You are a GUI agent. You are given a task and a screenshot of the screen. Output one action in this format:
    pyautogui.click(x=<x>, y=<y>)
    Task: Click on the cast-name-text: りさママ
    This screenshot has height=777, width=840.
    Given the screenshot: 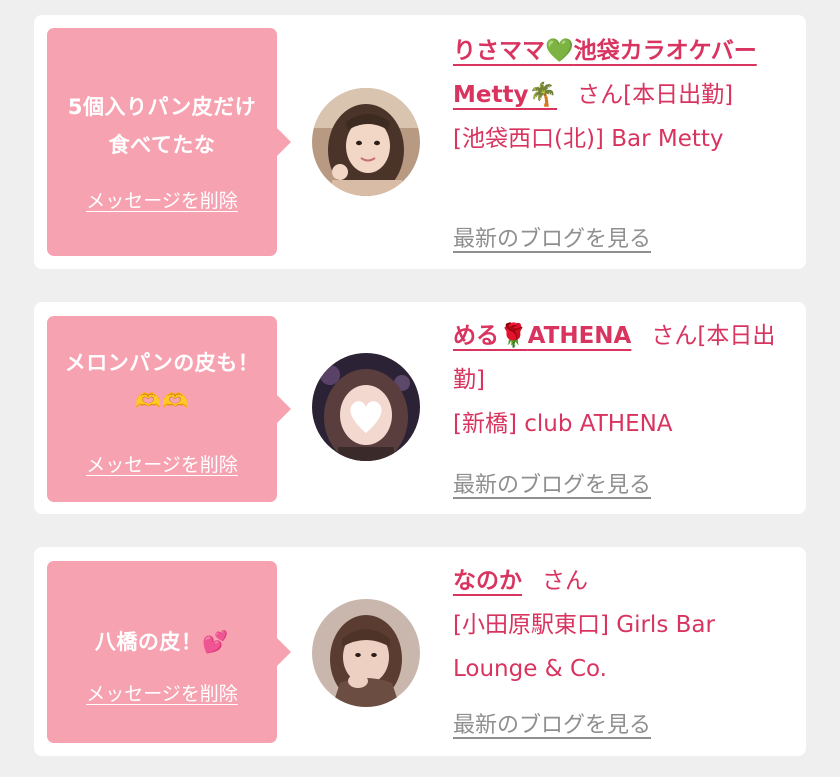 What is the action you would take?
    pyautogui.click(x=499, y=51)
    